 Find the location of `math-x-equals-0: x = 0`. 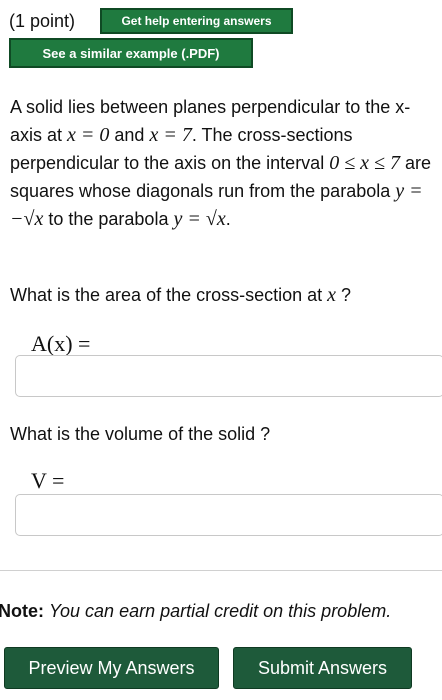

math-x-equals-0: x = 0 is located at coordinates (88, 135).